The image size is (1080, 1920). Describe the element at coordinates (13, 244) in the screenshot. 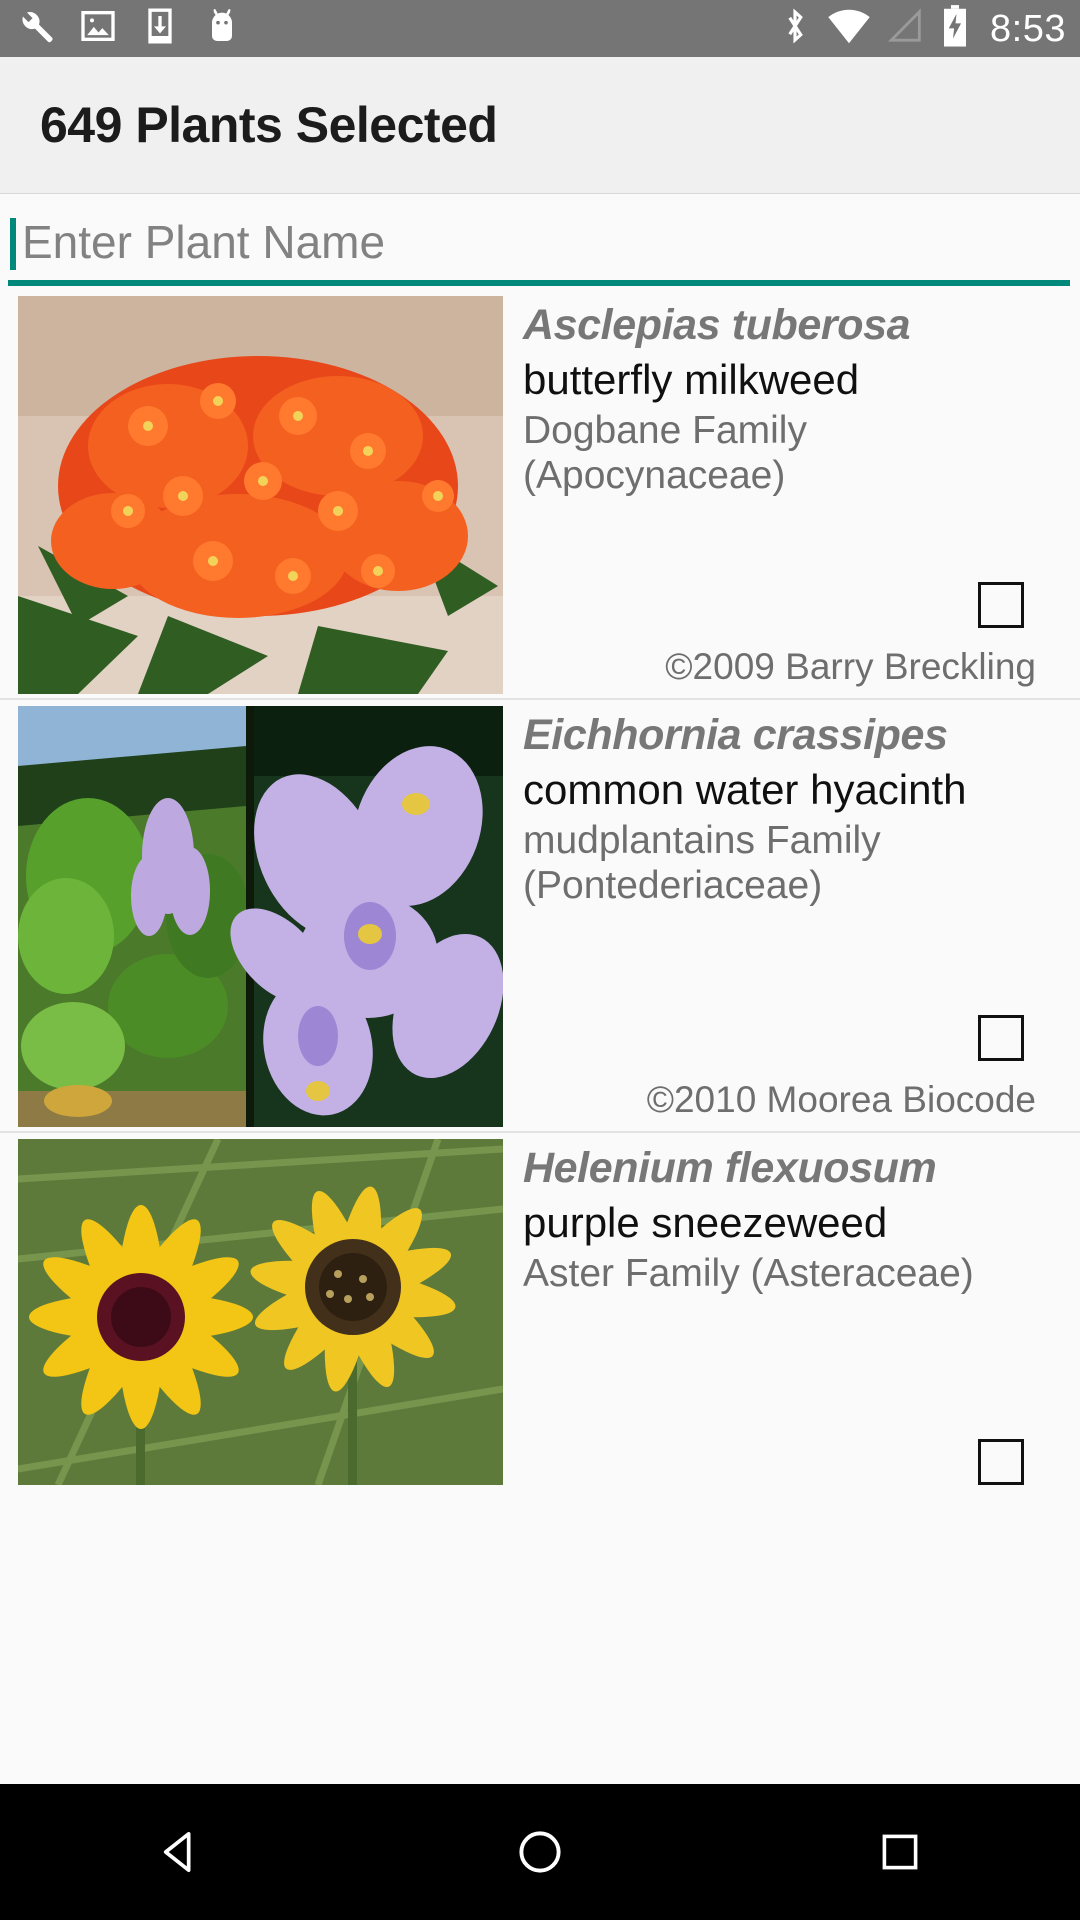

I see `text-cursor` at that location.